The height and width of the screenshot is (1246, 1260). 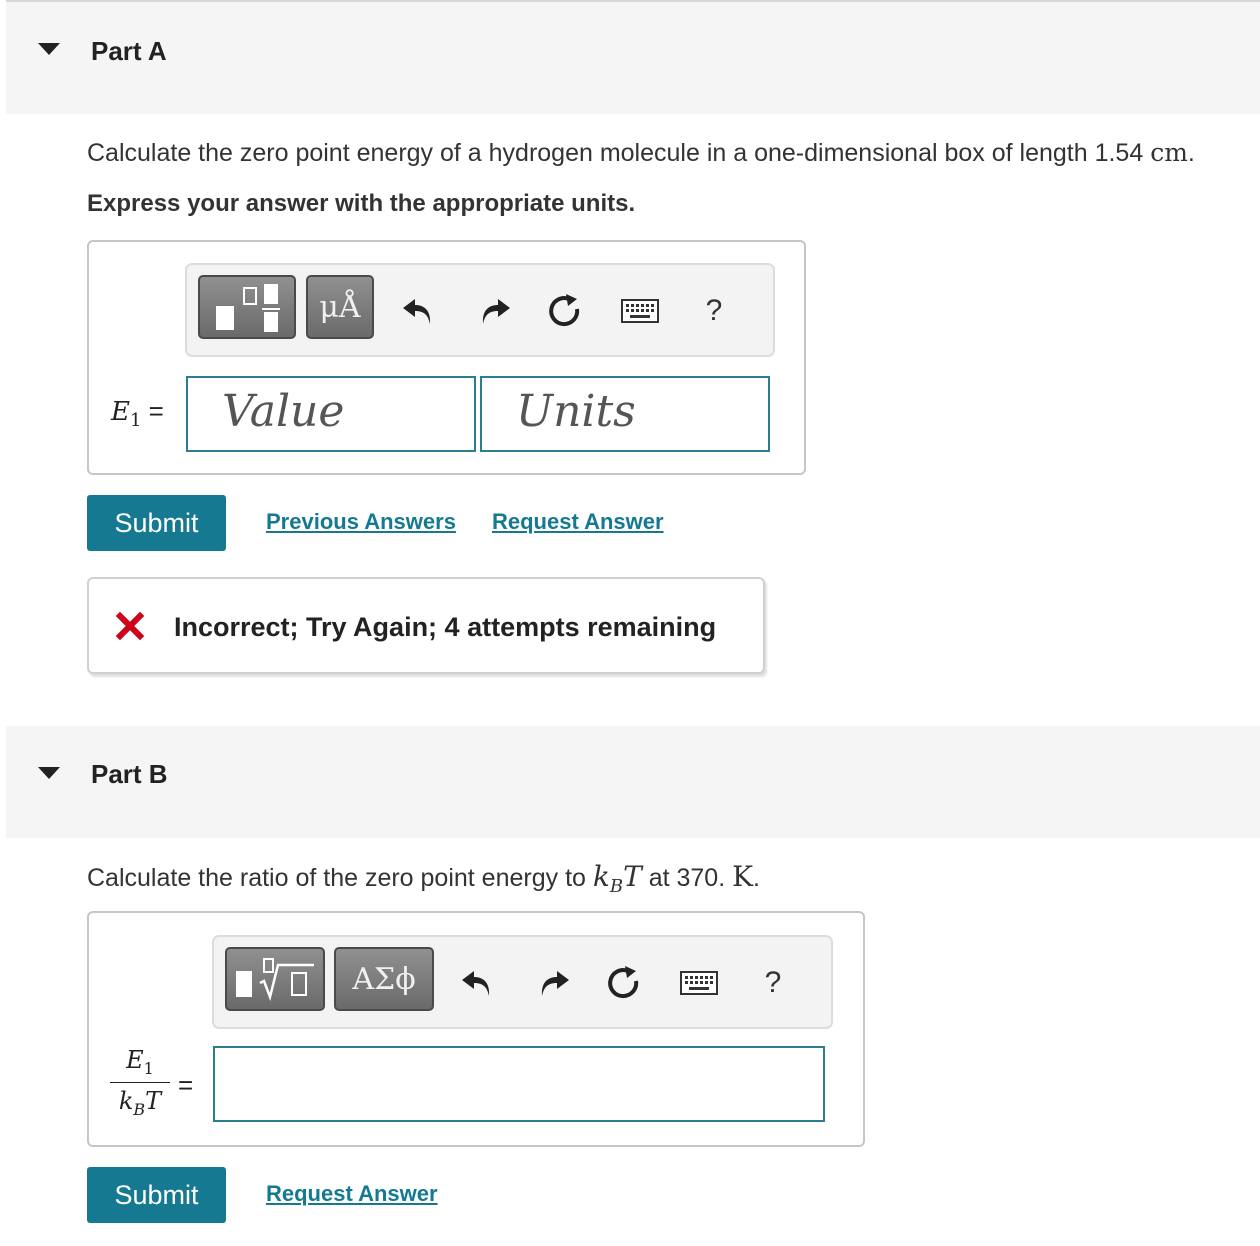 I want to click on part-a-request-answer-link: Request Answer, so click(x=578, y=522).